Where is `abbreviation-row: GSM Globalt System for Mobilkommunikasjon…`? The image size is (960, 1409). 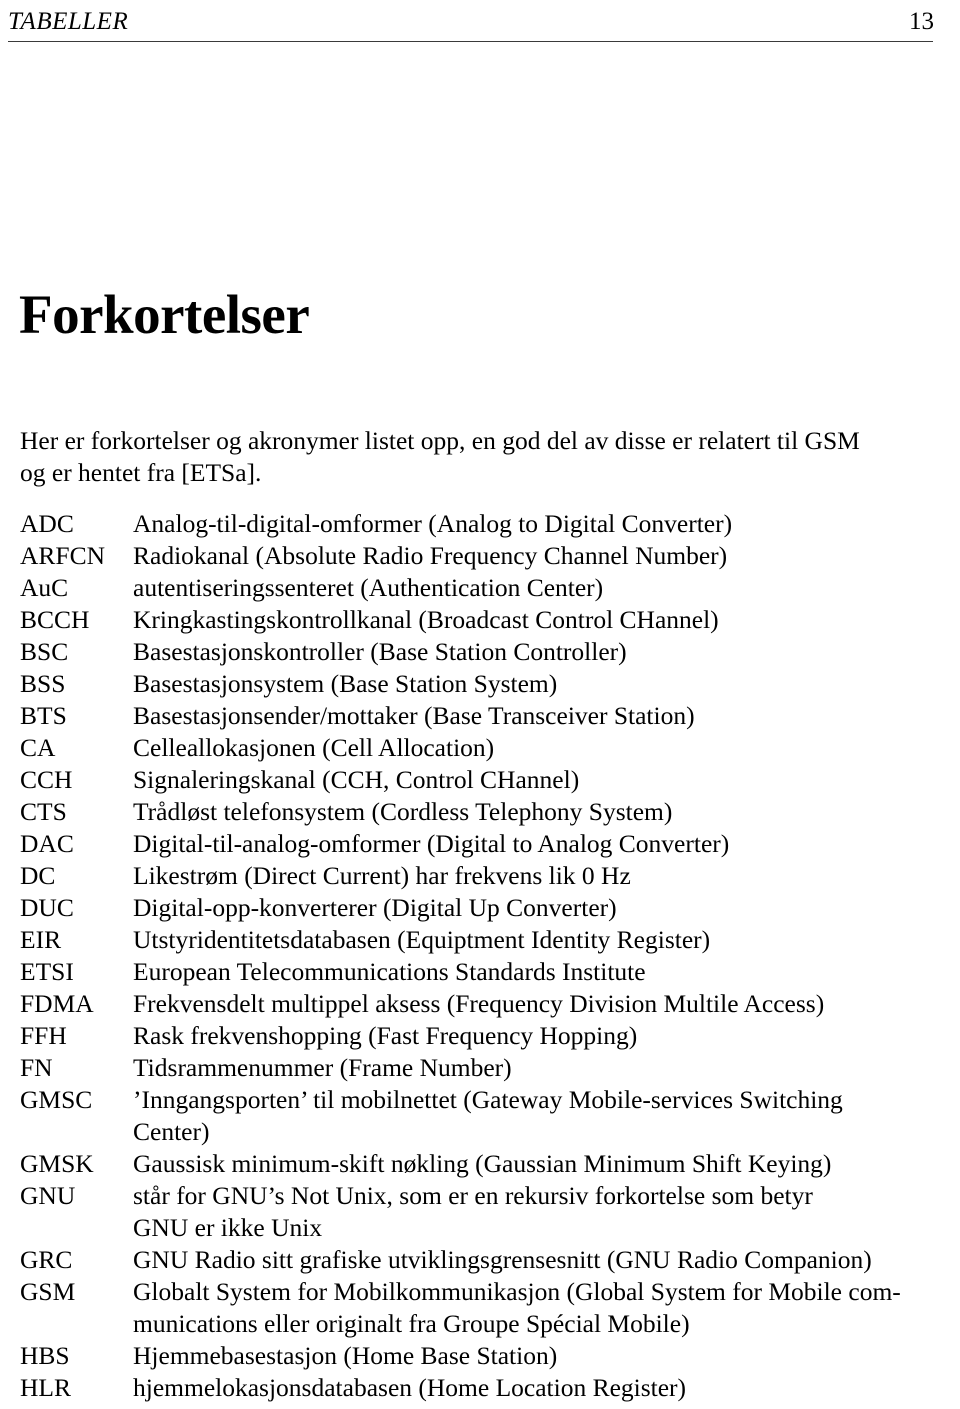
abbreviation-row: GSM Globalt System for Mobilkommunikasjon… is located at coordinates (480, 1308).